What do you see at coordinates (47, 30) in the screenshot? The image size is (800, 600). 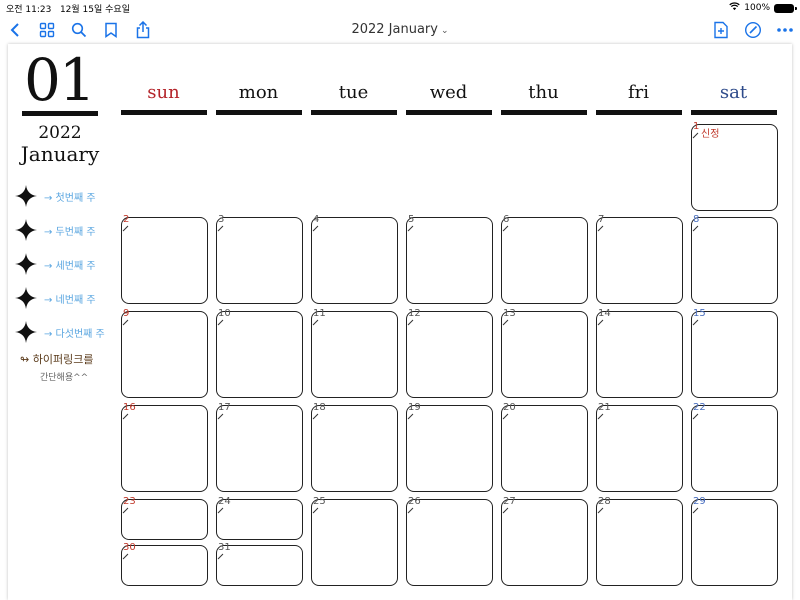 I see `grid-icon` at bounding box center [47, 30].